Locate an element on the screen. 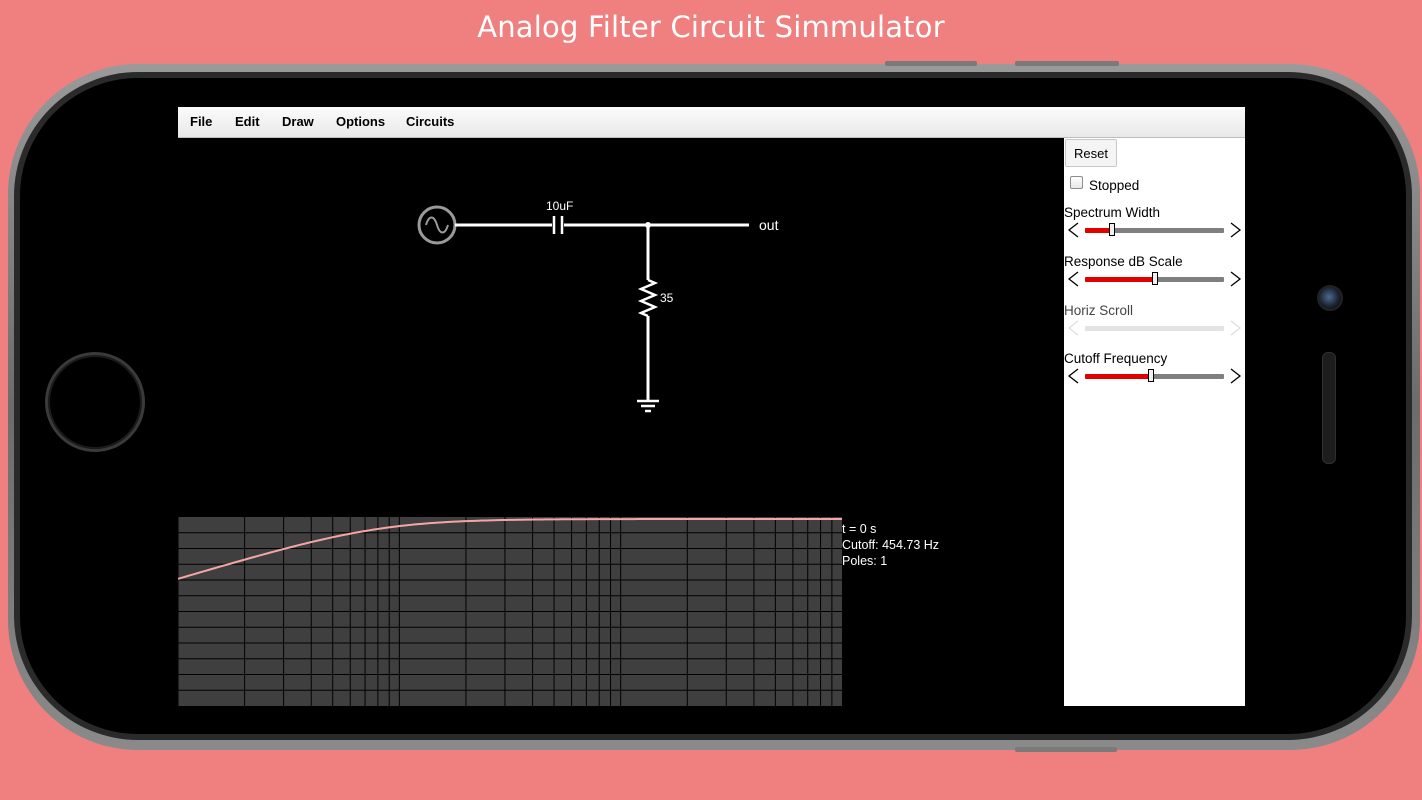 The image size is (1422, 800). menu-bar: File Edit Draw Options Circuits is located at coordinates (711, 122).